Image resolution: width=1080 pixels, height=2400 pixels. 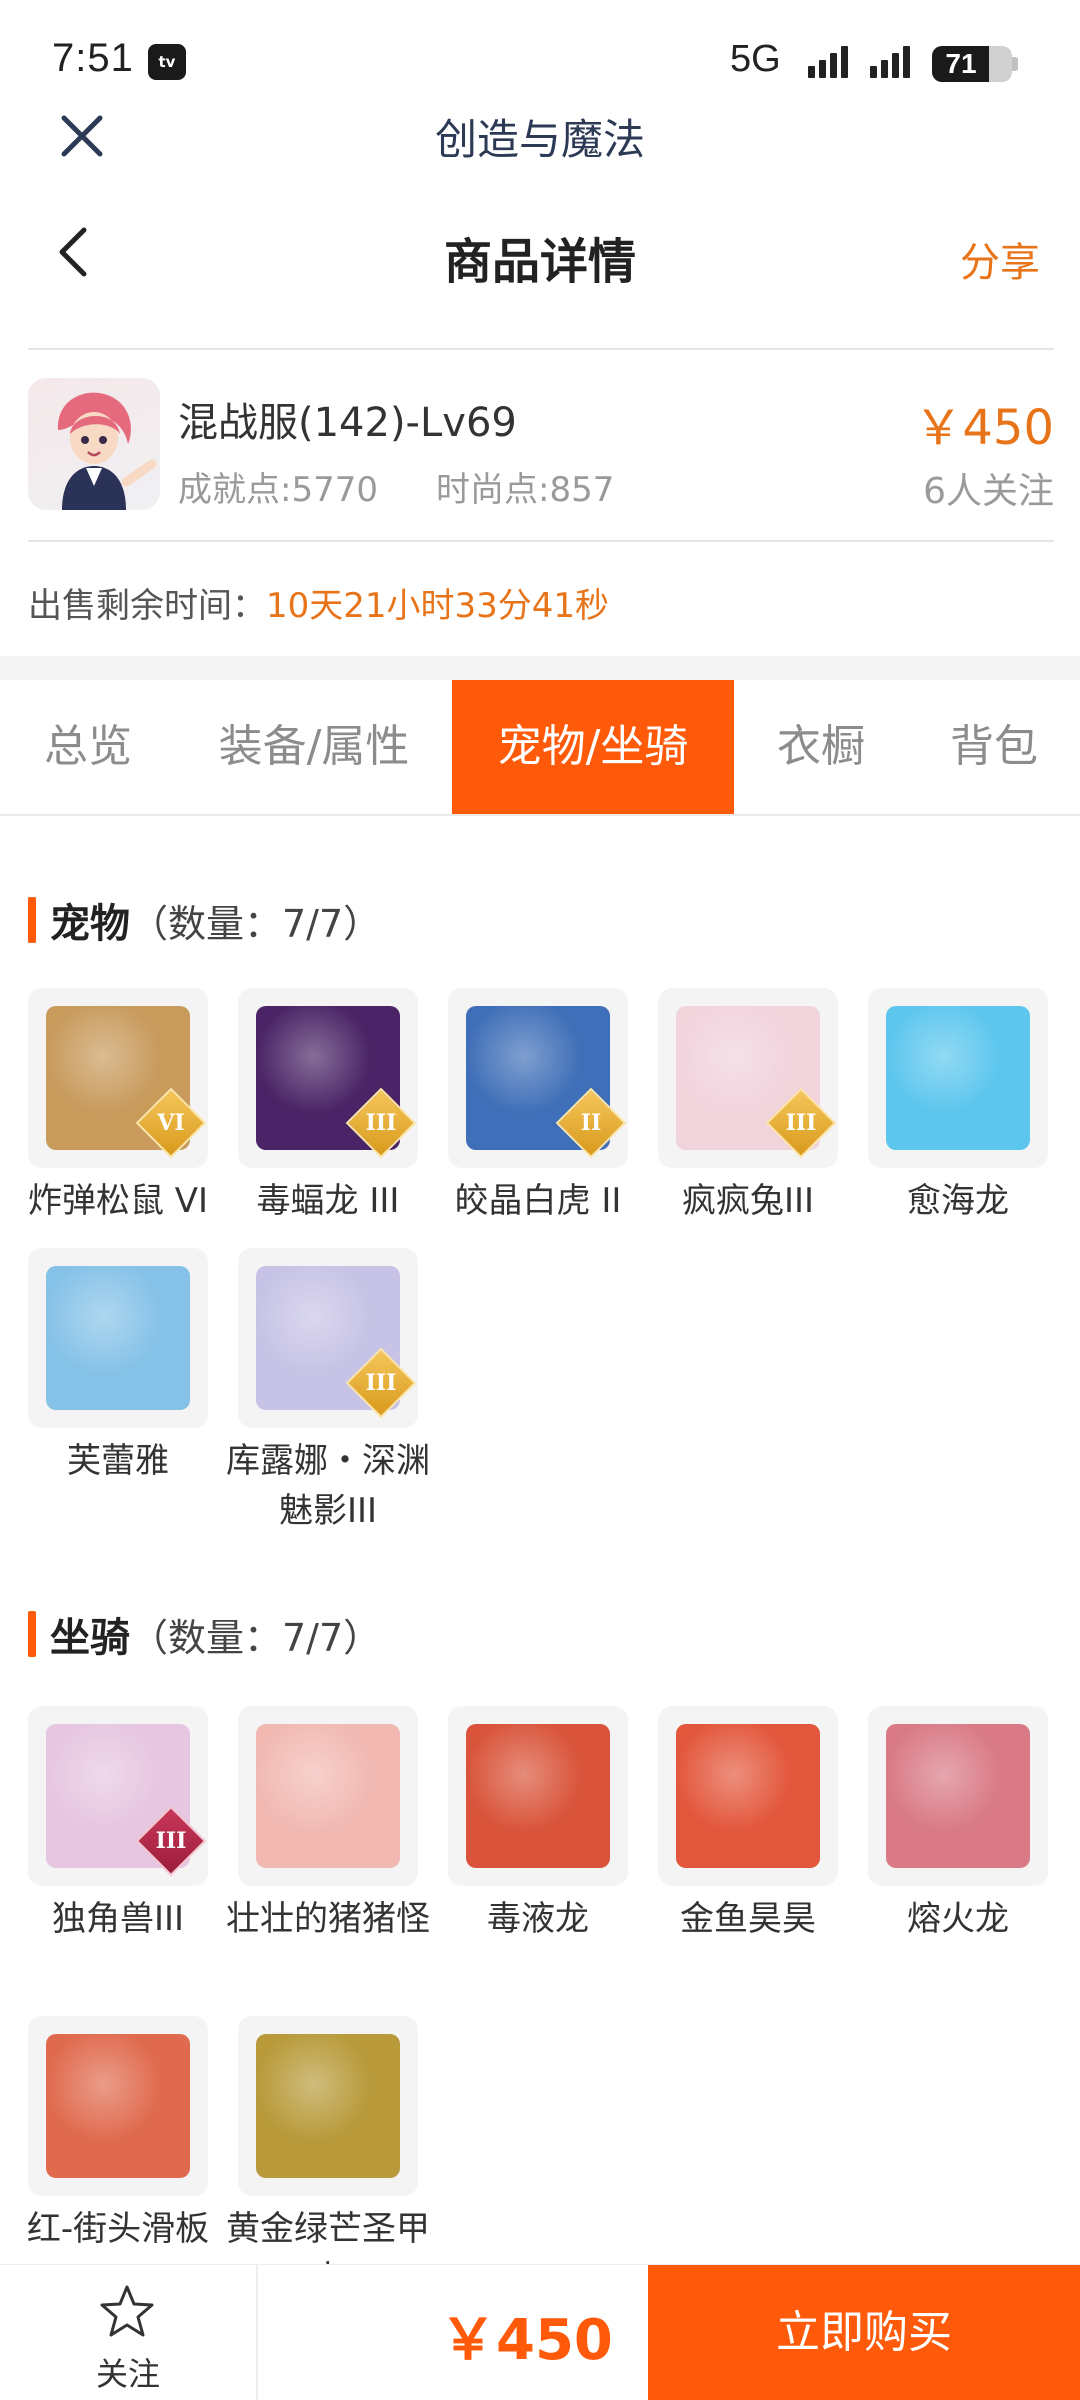 What do you see at coordinates (314, 747) in the screenshot?
I see `tab-equipment: 装备/属性` at bounding box center [314, 747].